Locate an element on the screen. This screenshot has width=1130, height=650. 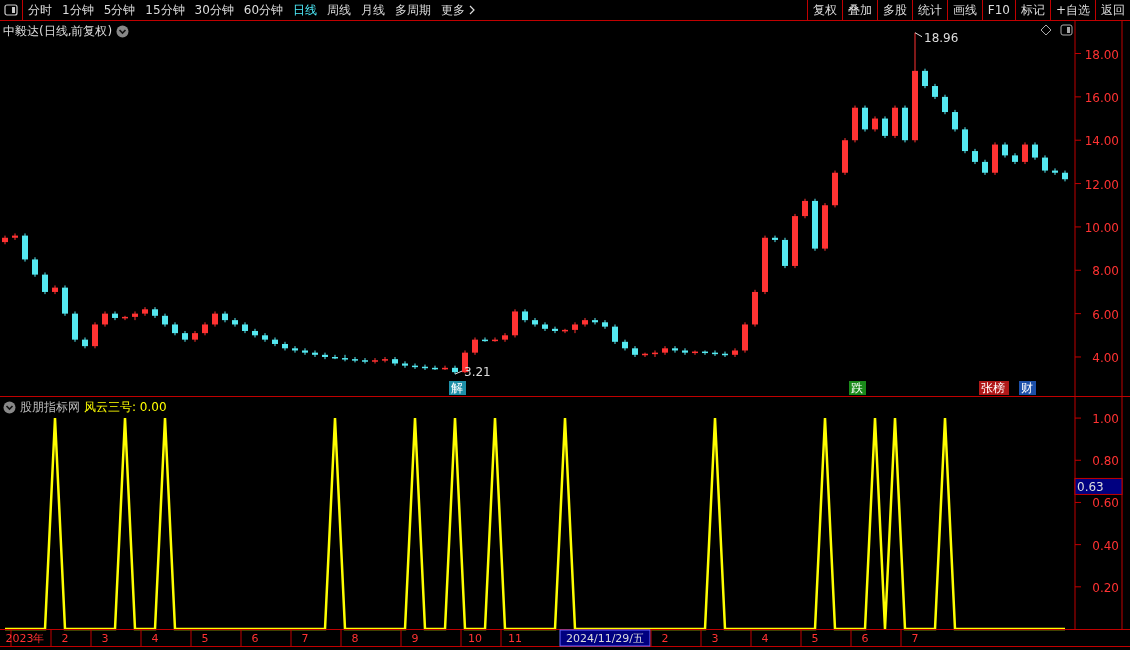
leader-line is located at coordinates (458, 372).